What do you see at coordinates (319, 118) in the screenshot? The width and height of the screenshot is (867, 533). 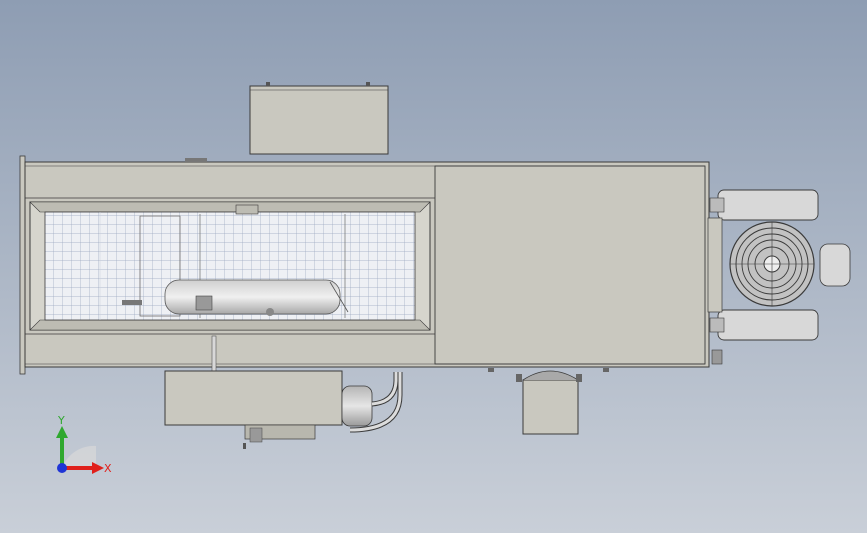 I see `top-control-box` at bounding box center [319, 118].